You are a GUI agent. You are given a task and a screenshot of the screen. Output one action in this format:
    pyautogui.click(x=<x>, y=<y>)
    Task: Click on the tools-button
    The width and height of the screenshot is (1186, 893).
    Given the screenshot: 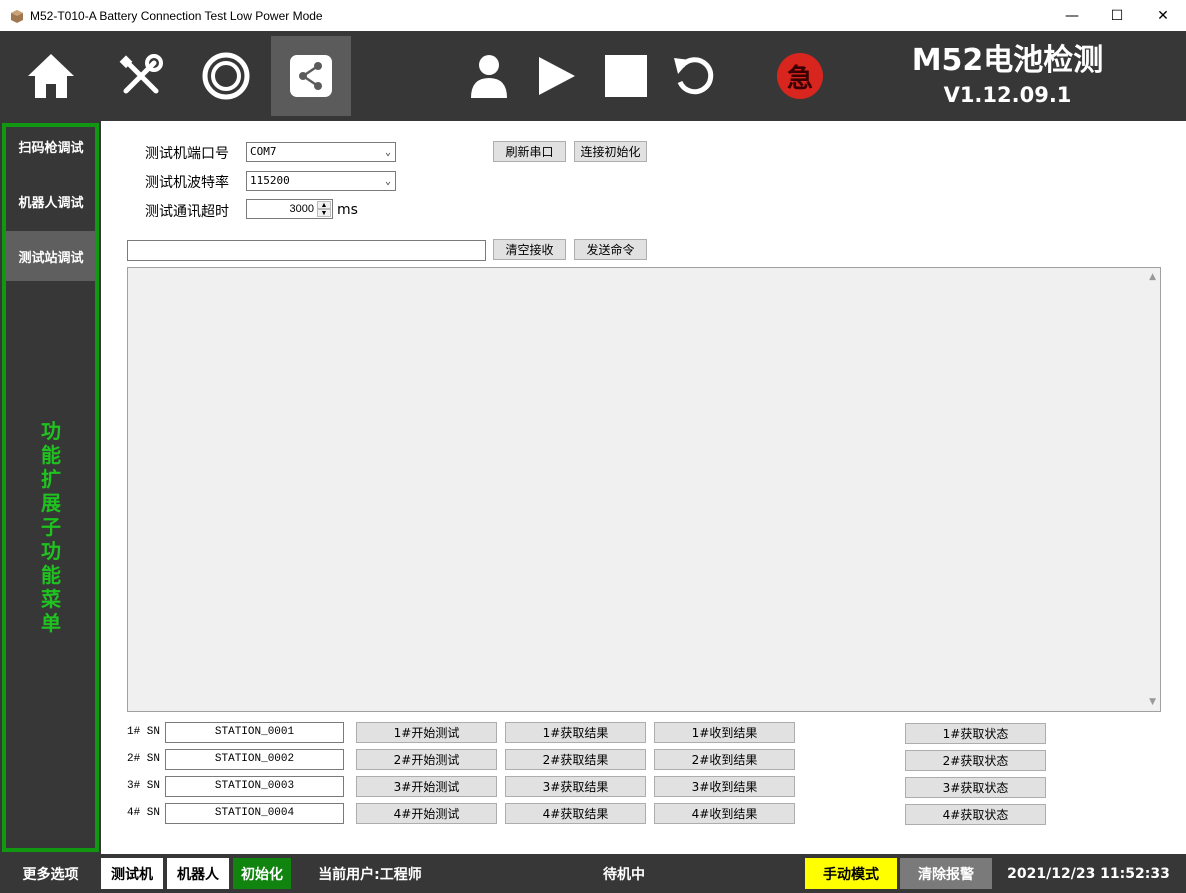 What is the action you would take?
    pyautogui.click(x=141, y=76)
    